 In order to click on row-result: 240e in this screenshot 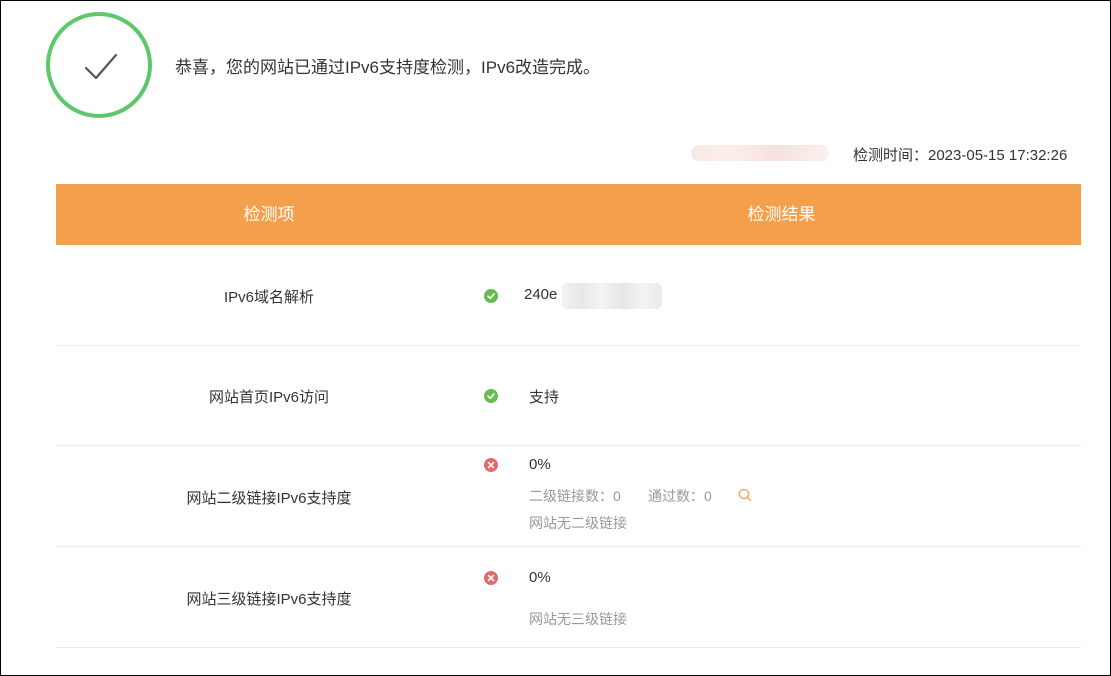, I will do `click(541, 294)`.